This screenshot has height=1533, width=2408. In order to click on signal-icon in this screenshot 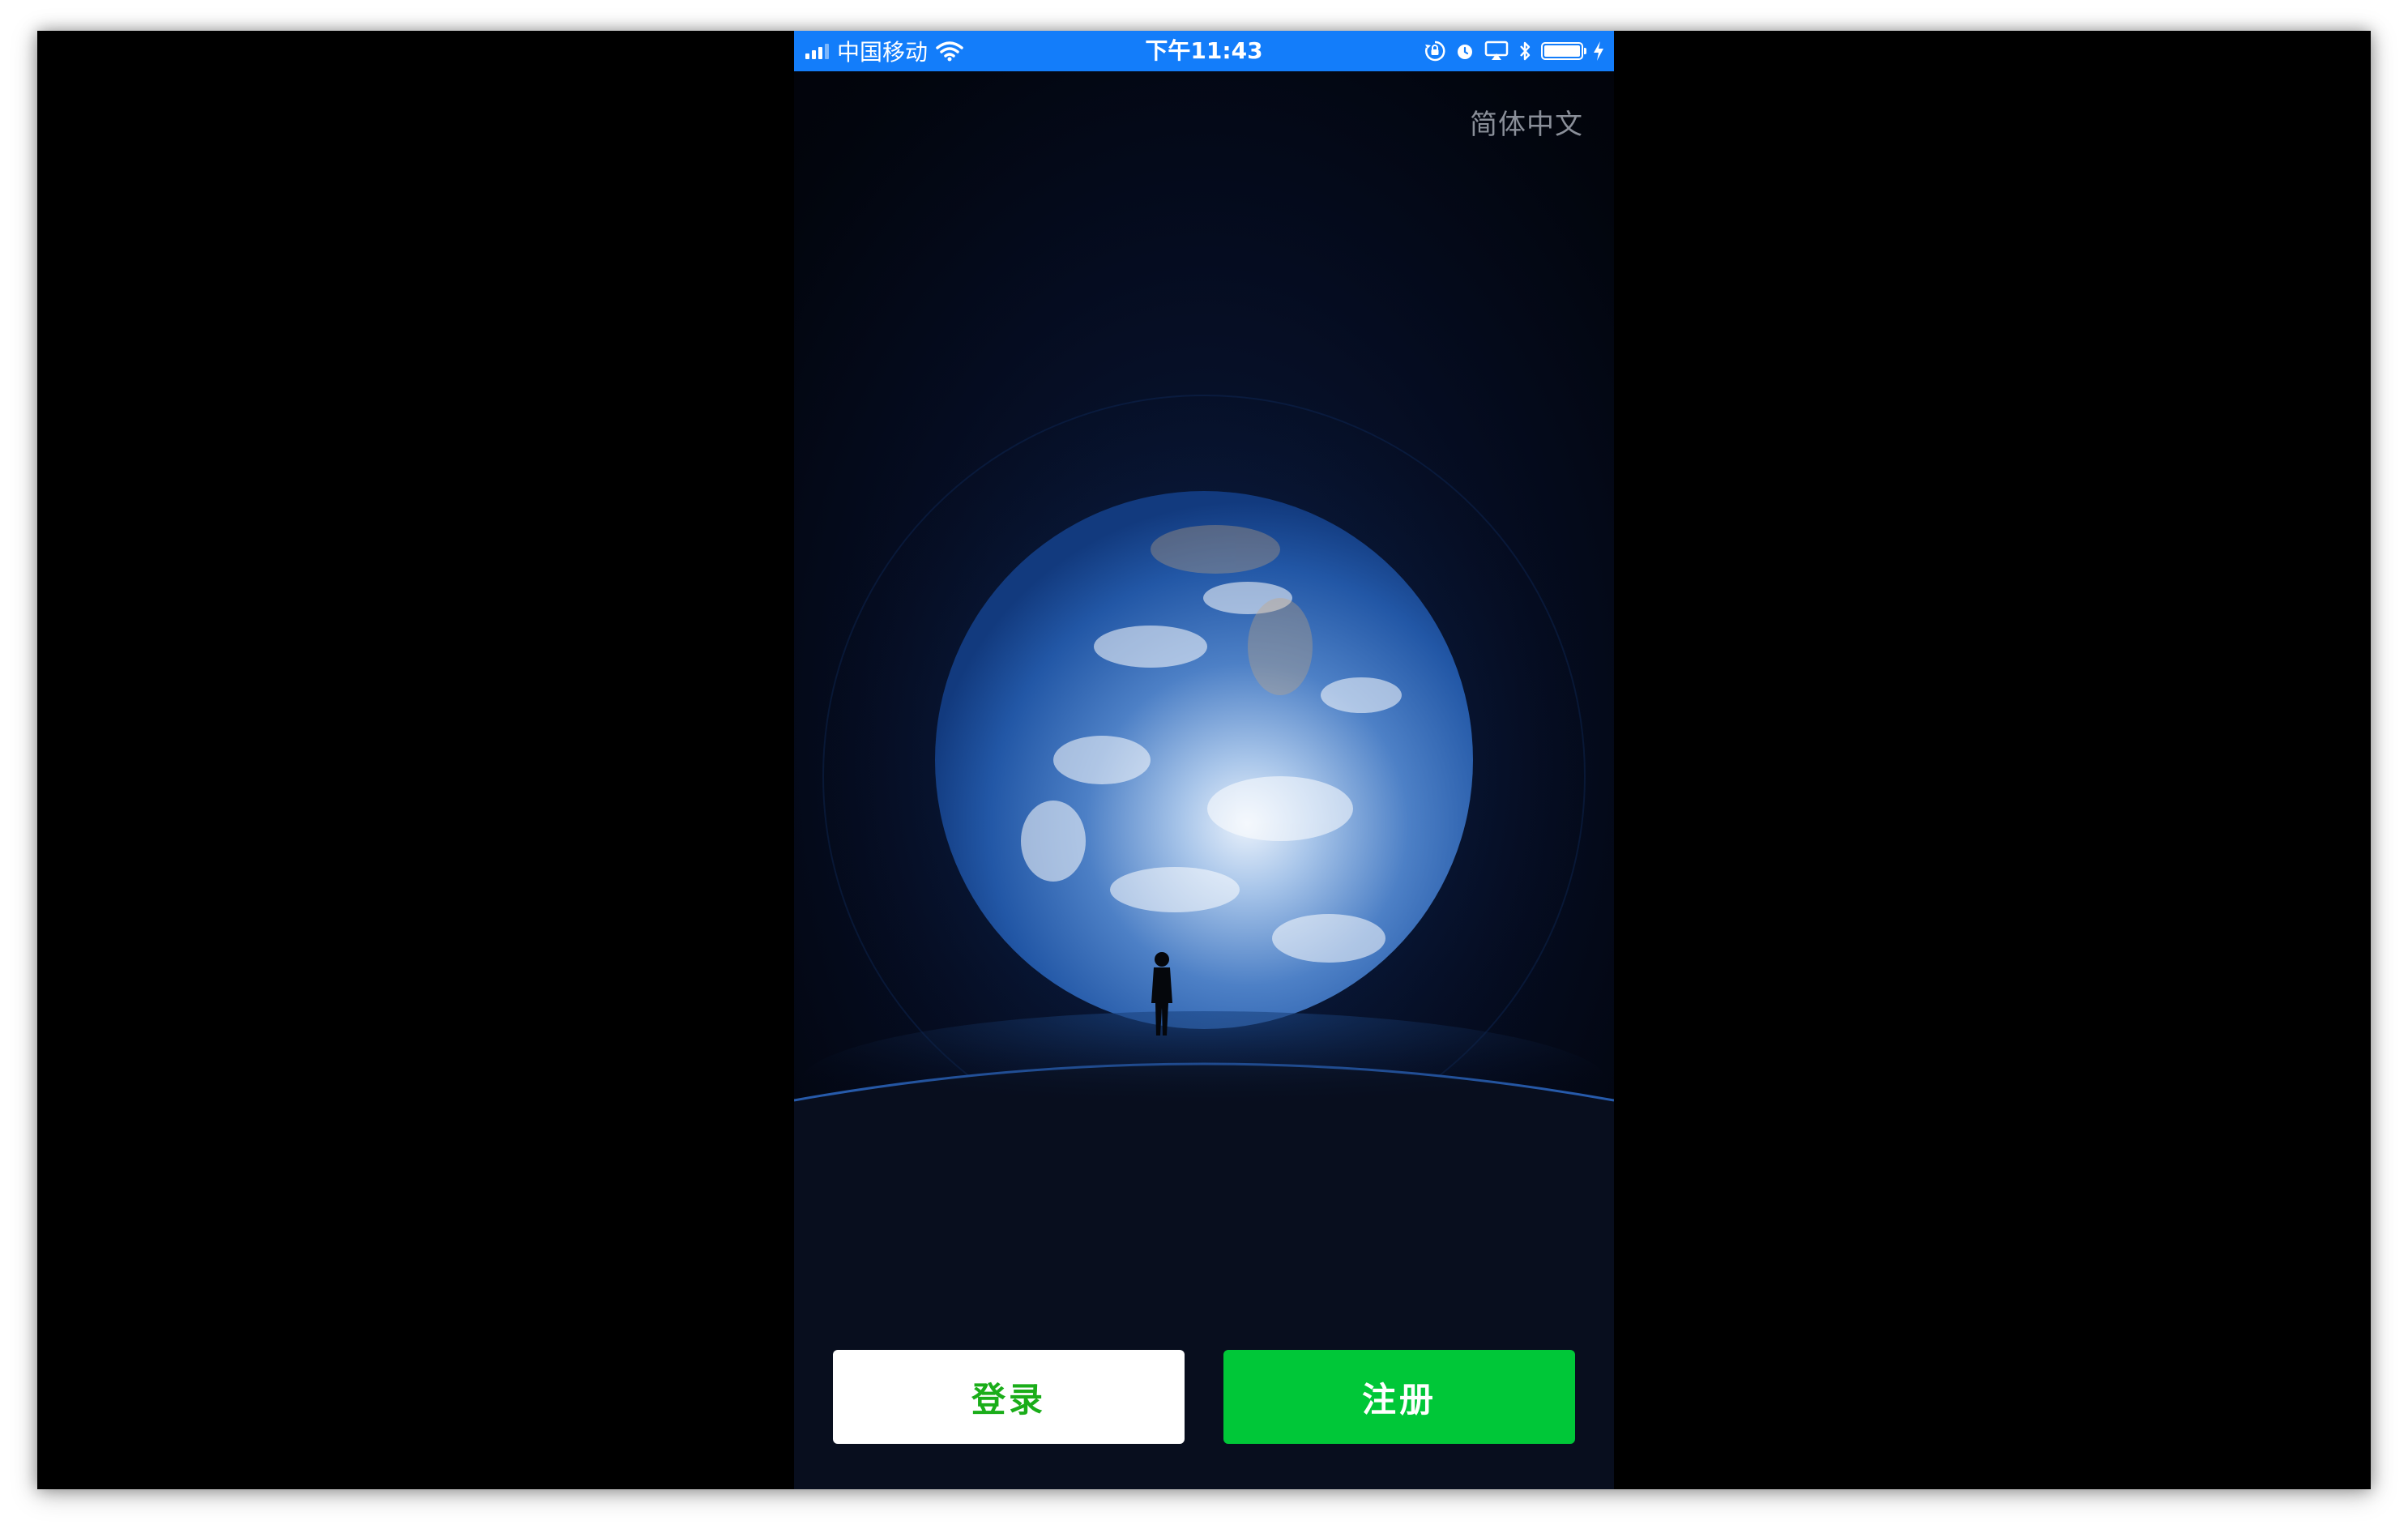, I will do `click(817, 51)`.